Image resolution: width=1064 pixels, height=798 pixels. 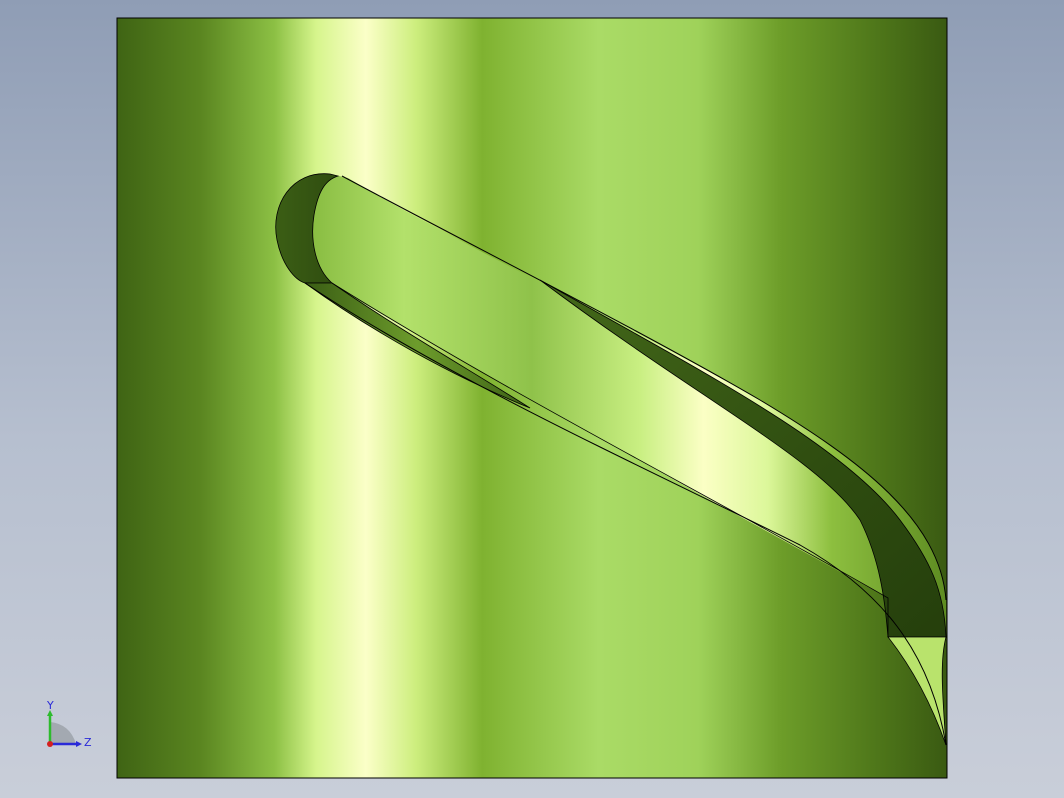 What do you see at coordinates (50, 706) in the screenshot?
I see `y-axis-label: Y` at bounding box center [50, 706].